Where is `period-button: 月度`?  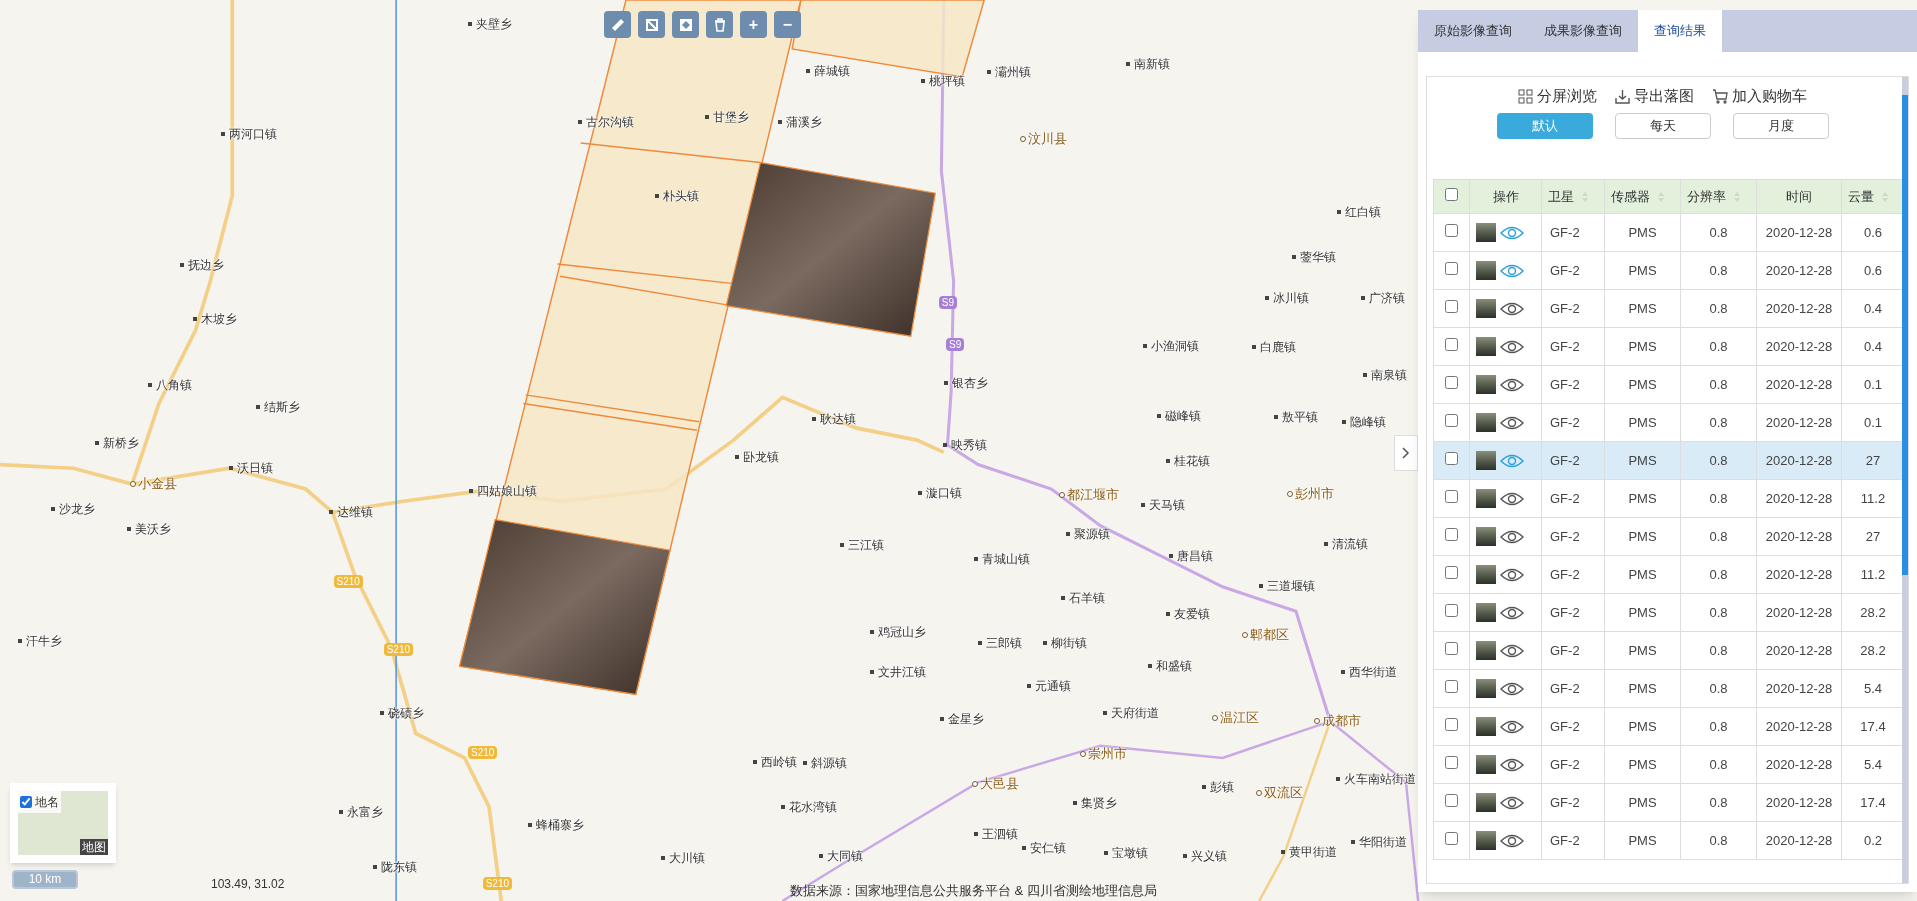
period-button: 月度 is located at coordinates (1780, 126).